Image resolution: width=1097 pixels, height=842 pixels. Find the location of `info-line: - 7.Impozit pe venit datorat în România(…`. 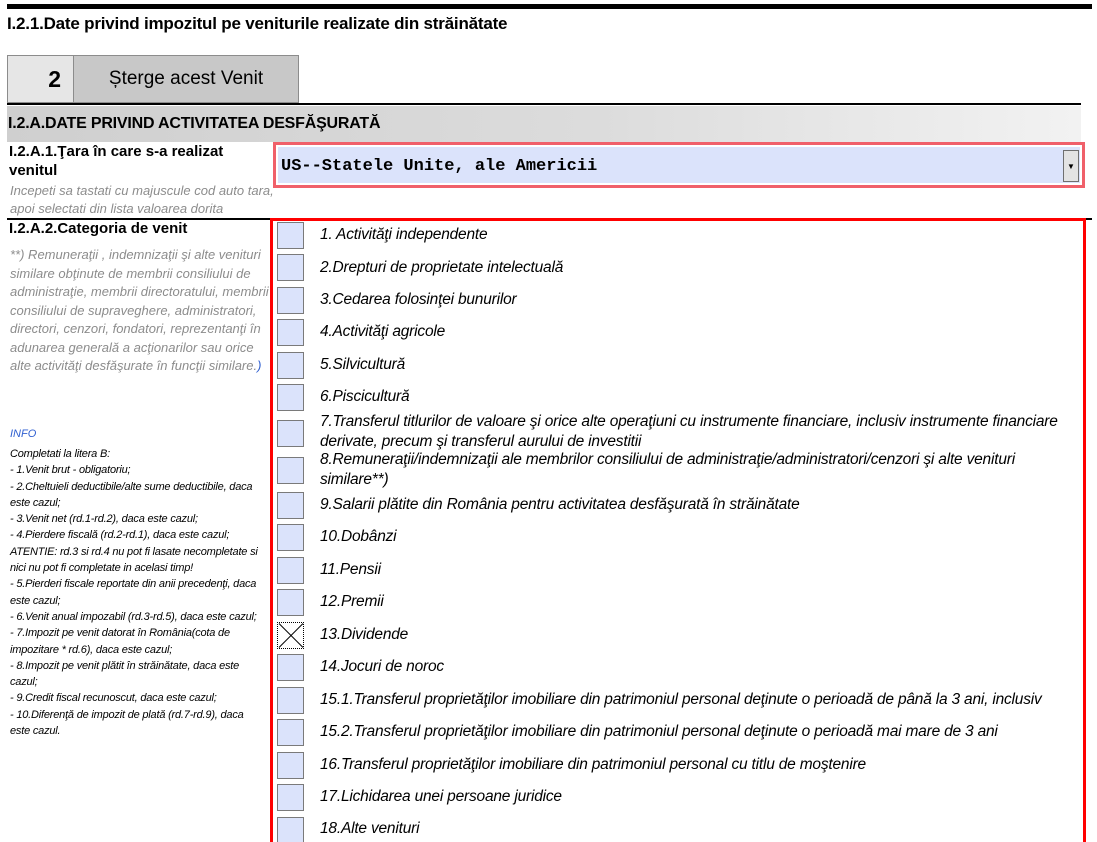

info-line: - 7.Impozit pe venit datorat în România(… is located at coordinates (120, 641).